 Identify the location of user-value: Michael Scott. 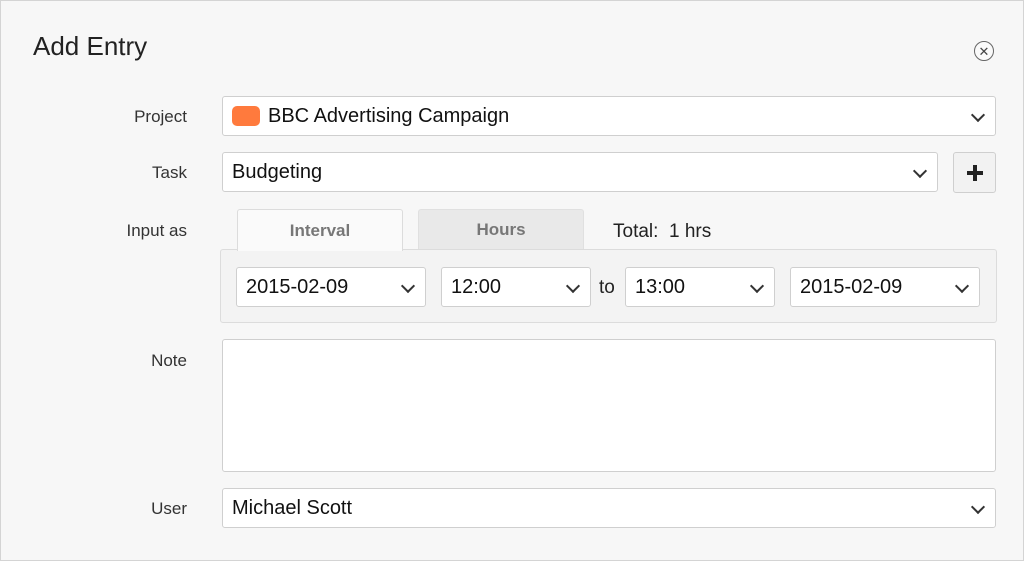
(292, 507).